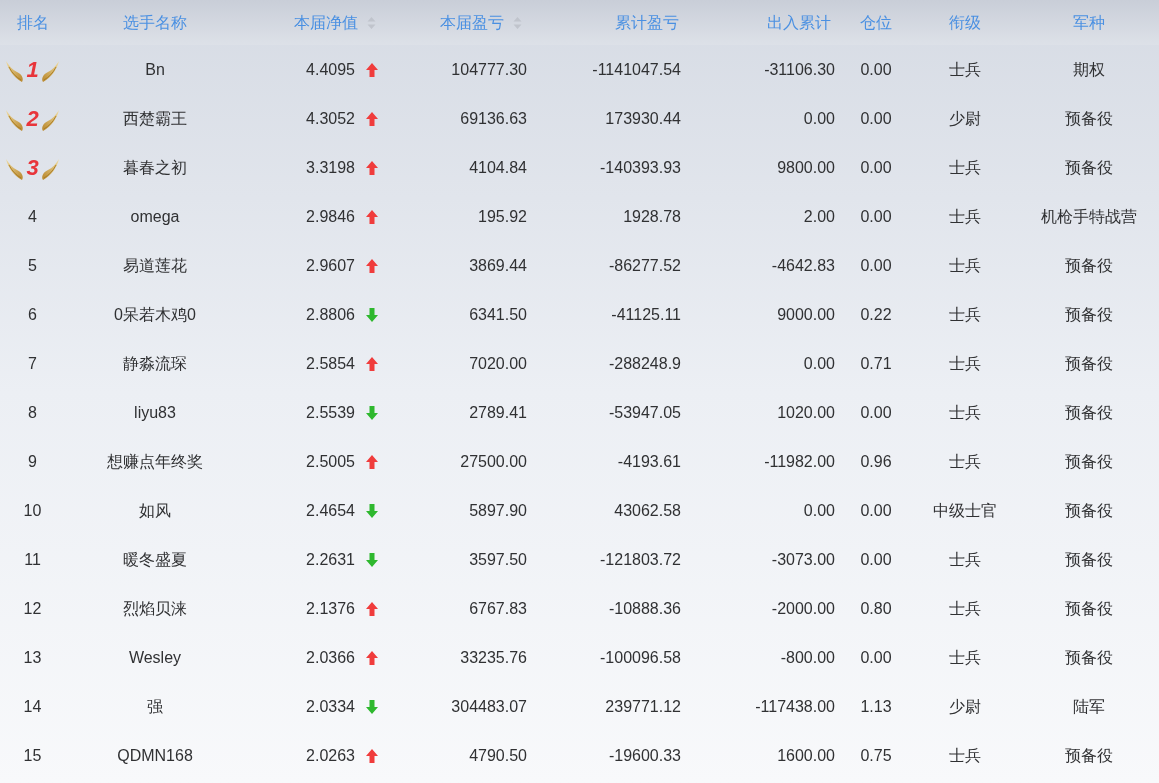  I want to click on total-profit-value: -19600.33, so click(644, 755).